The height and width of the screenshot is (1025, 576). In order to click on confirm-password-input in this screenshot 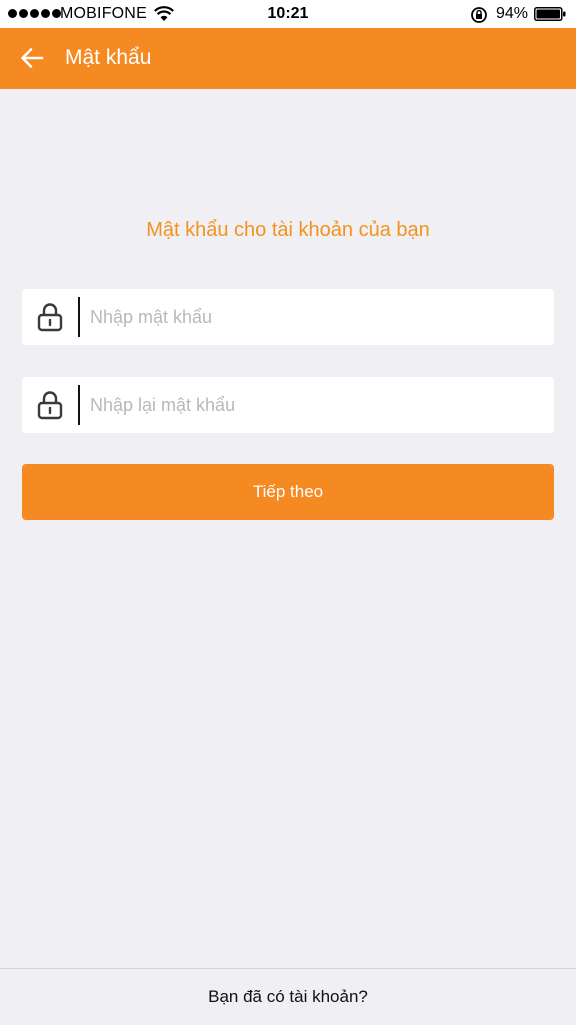, I will do `click(315, 405)`.